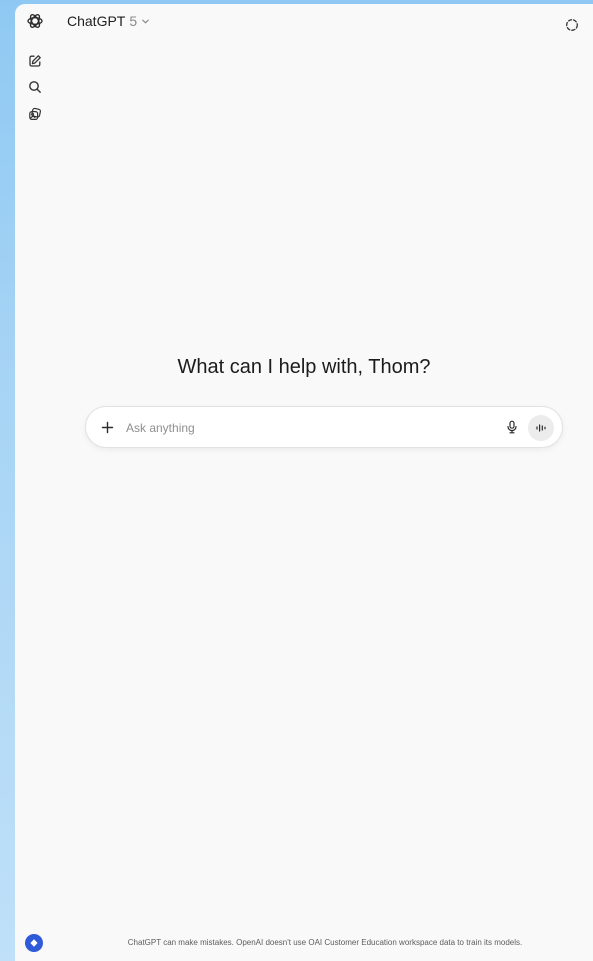  What do you see at coordinates (35, 61) in the screenshot?
I see `new-chat-icon` at bounding box center [35, 61].